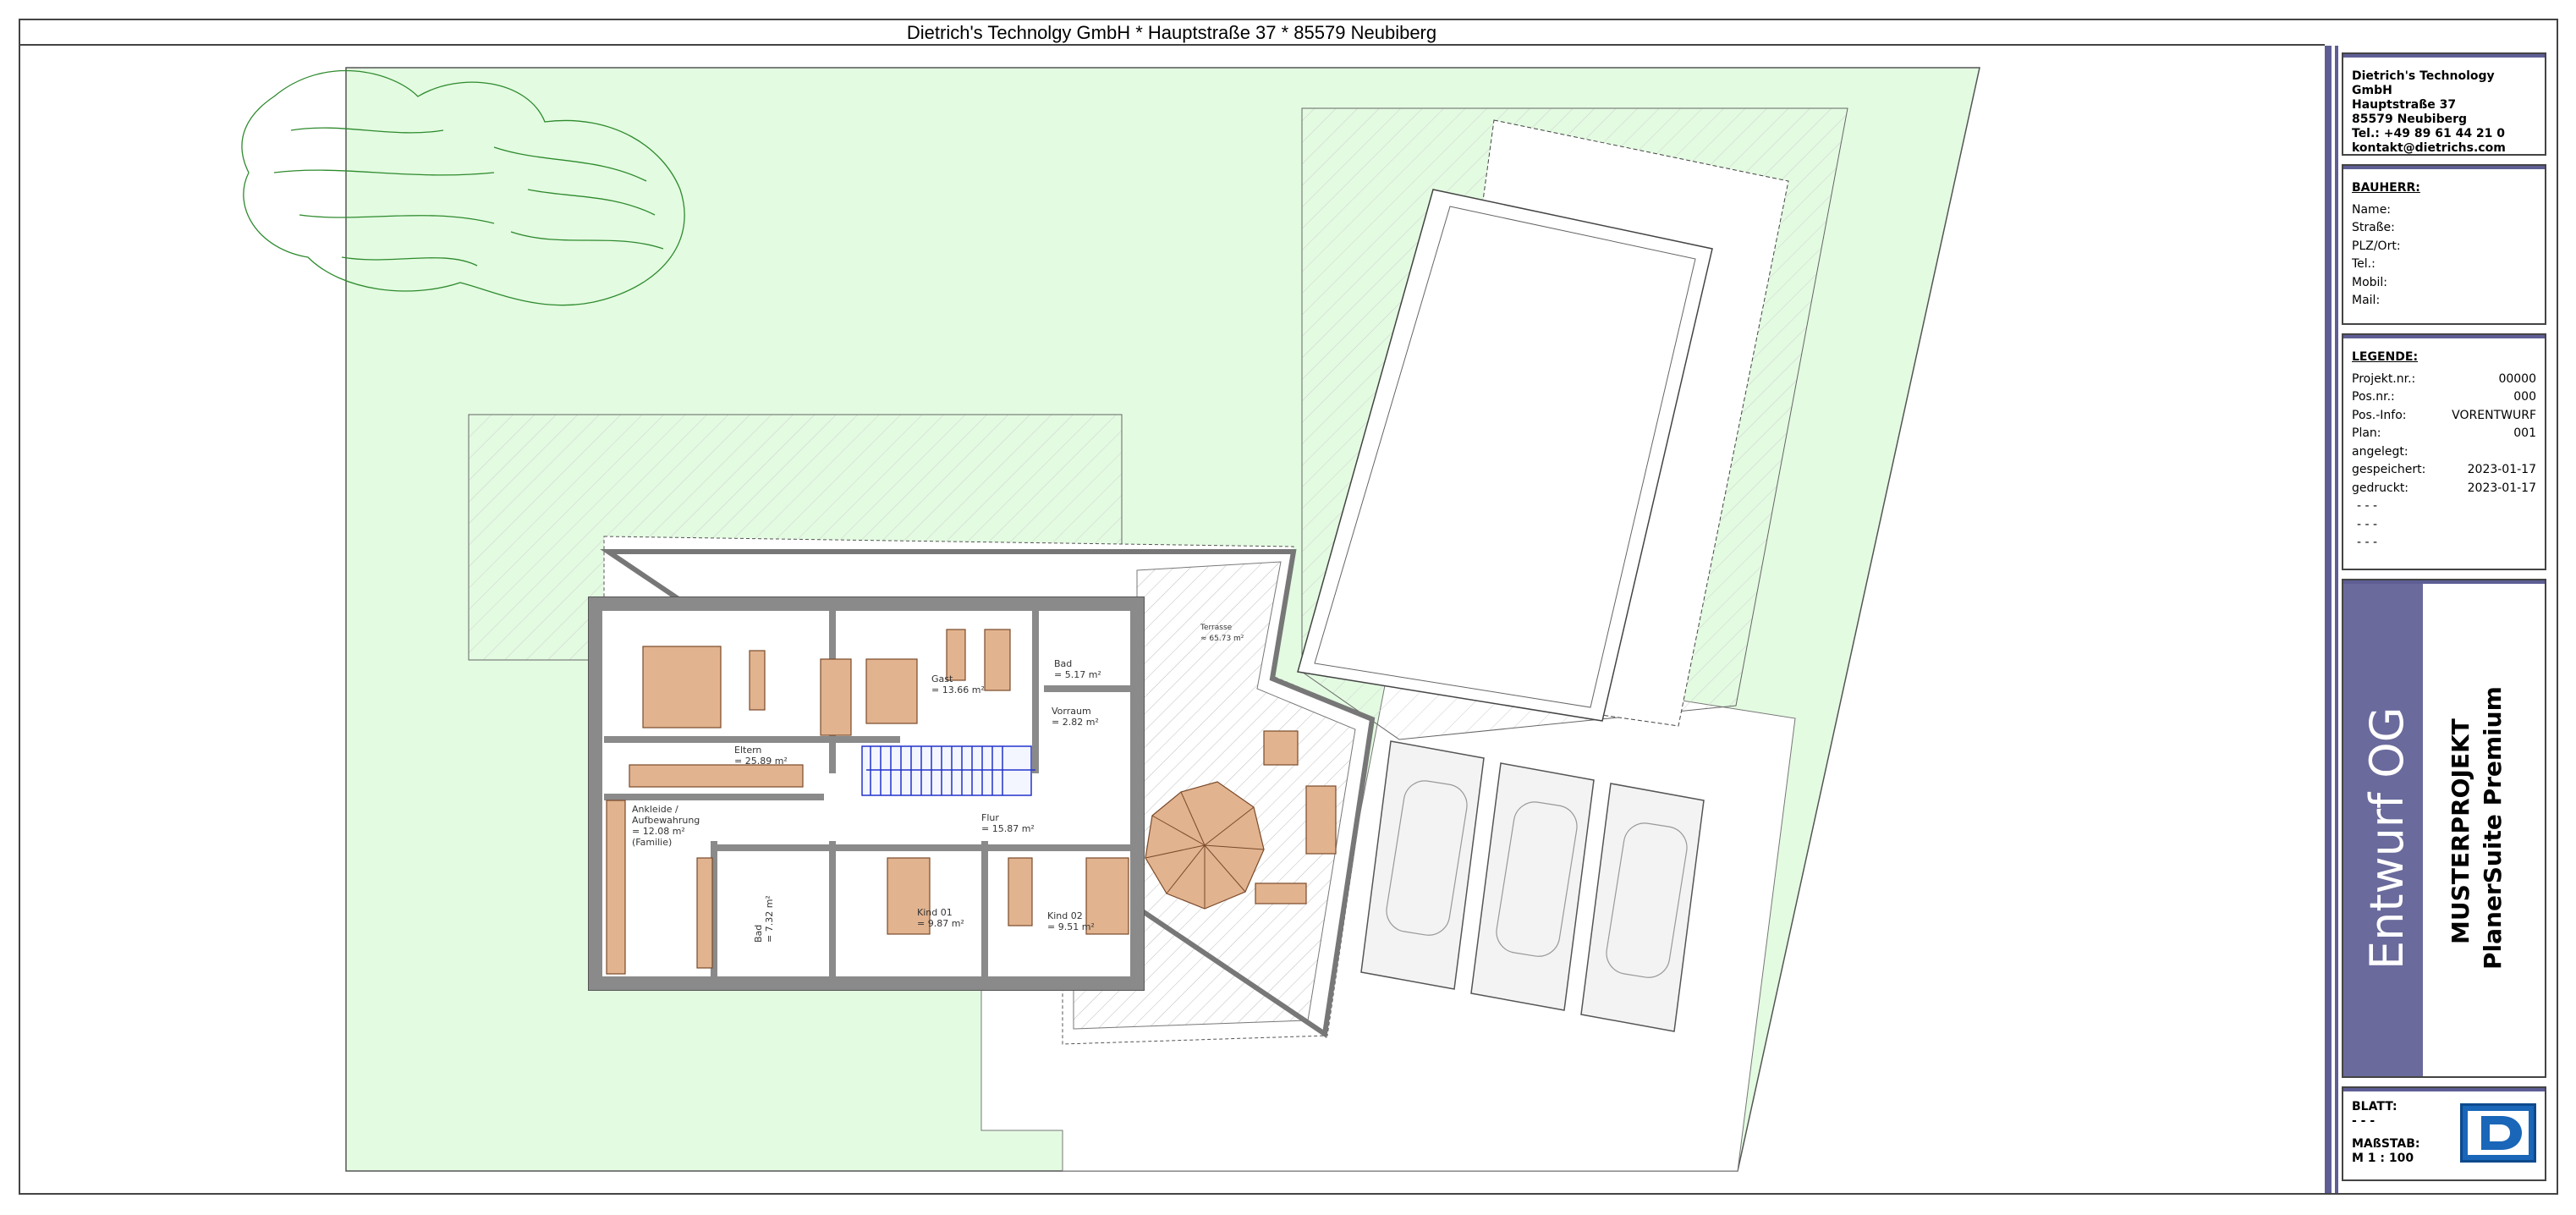 This screenshot has height=1215, width=2576. I want to click on legende-row: angelegt:, so click(2380, 451).